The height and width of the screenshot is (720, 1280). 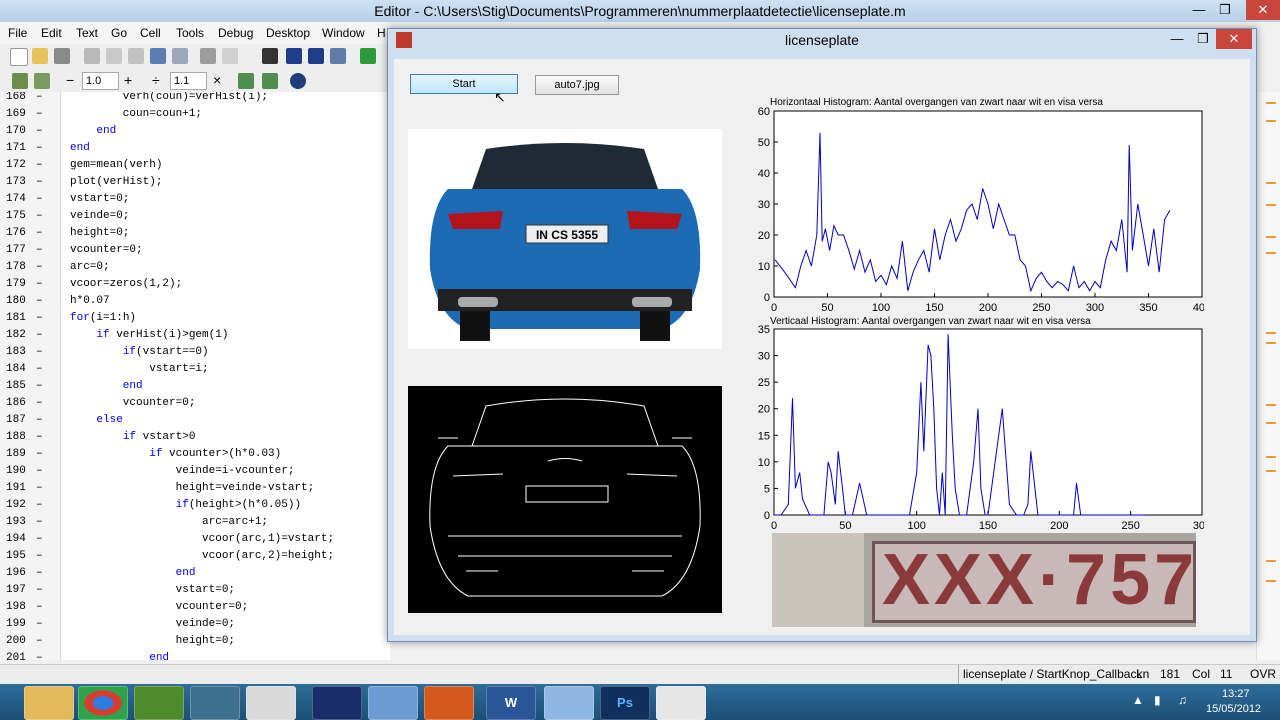 I want to click on code-line: plot(verHist);, so click(x=116, y=182).